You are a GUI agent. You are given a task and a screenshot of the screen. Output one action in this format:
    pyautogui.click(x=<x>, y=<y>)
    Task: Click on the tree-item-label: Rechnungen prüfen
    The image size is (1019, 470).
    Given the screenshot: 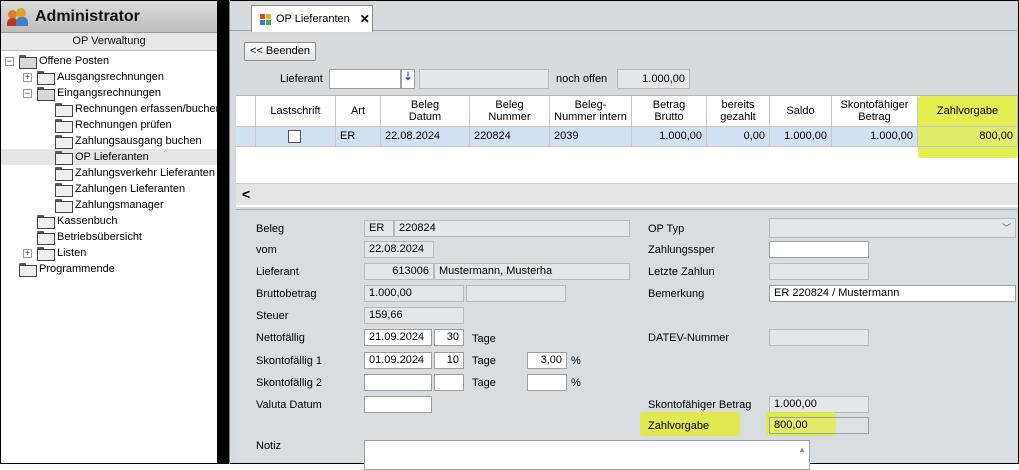 What is the action you would take?
    pyautogui.click(x=123, y=125)
    